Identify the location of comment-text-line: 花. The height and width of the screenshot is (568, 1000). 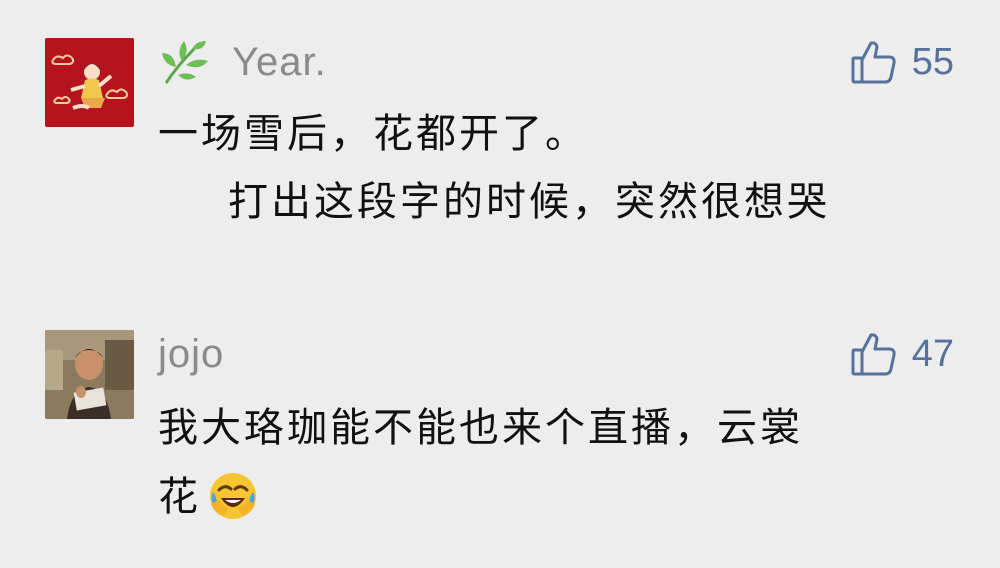
(208, 496).